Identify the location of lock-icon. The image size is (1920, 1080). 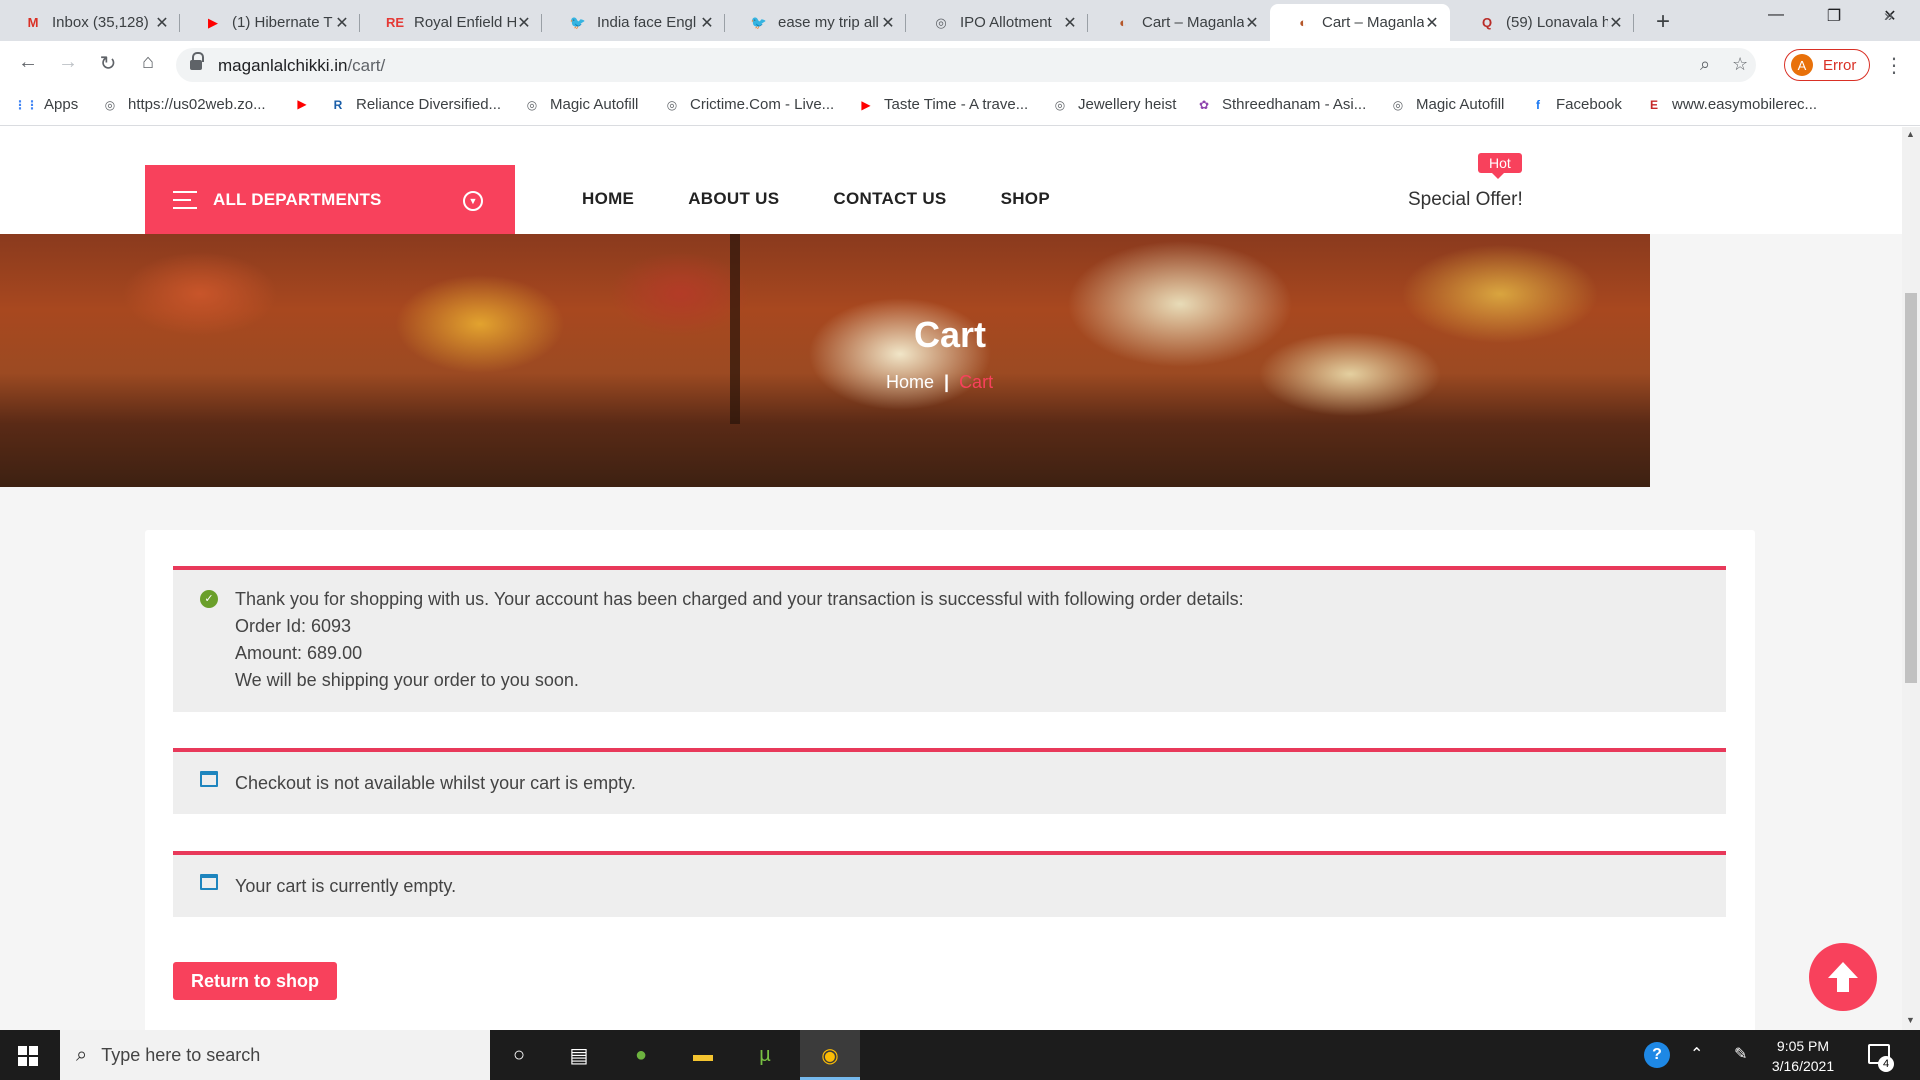
(197, 61).